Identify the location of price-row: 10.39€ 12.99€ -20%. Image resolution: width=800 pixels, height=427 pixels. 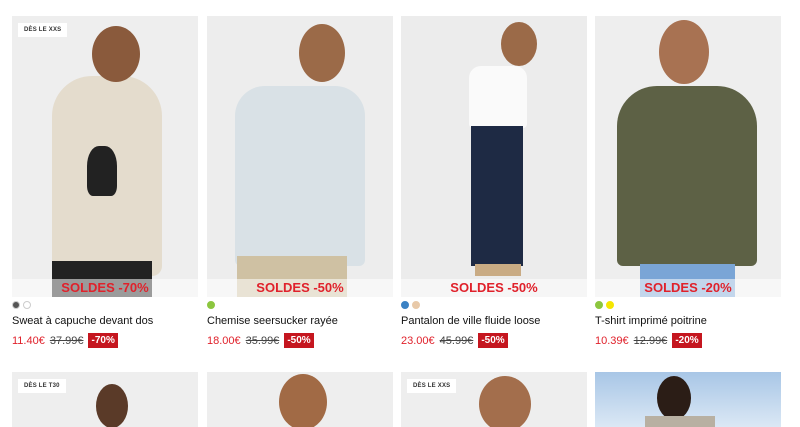
(688, 340).